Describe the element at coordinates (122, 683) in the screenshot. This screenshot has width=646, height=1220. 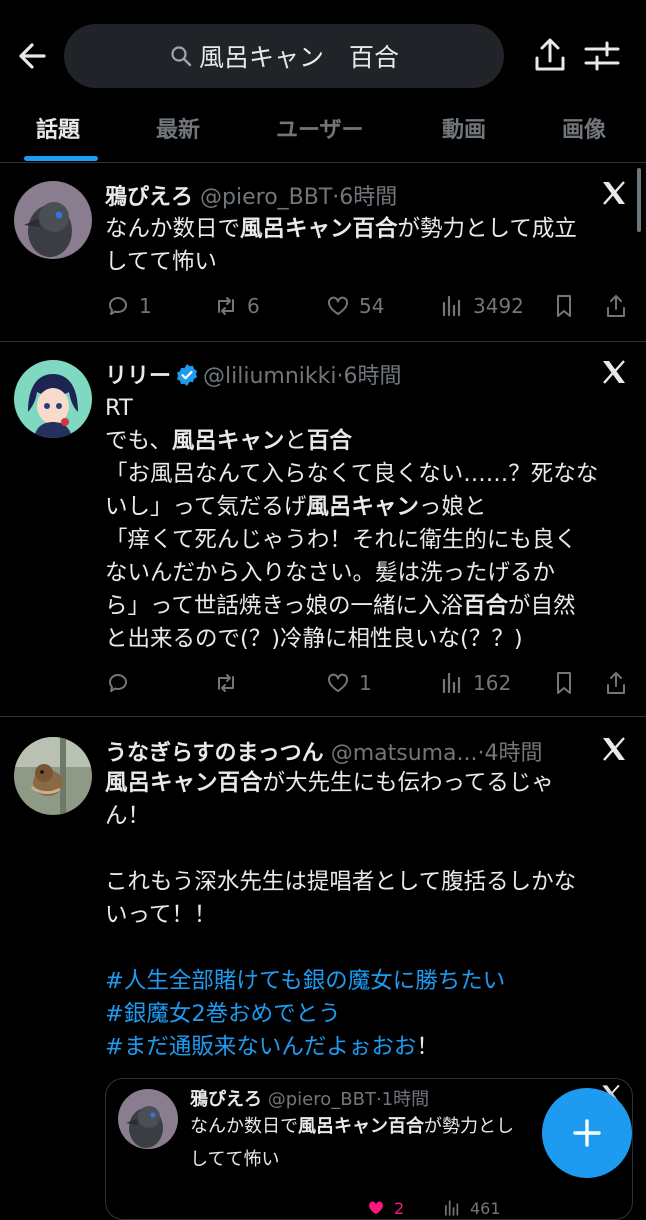
I see `reply-button` at that location.